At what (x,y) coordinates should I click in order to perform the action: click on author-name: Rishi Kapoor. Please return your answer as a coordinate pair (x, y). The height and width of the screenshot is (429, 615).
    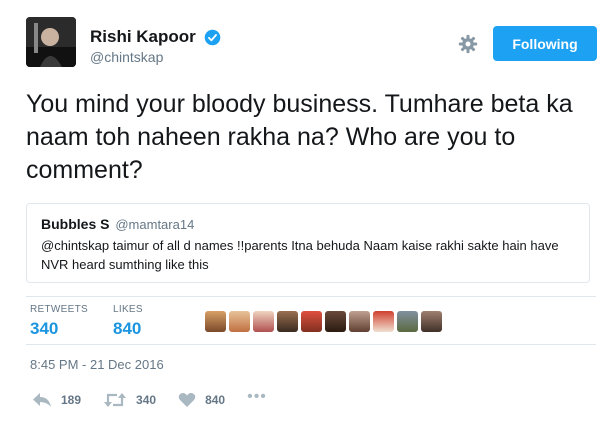
    Looking at the image, I should click on (143, 37).